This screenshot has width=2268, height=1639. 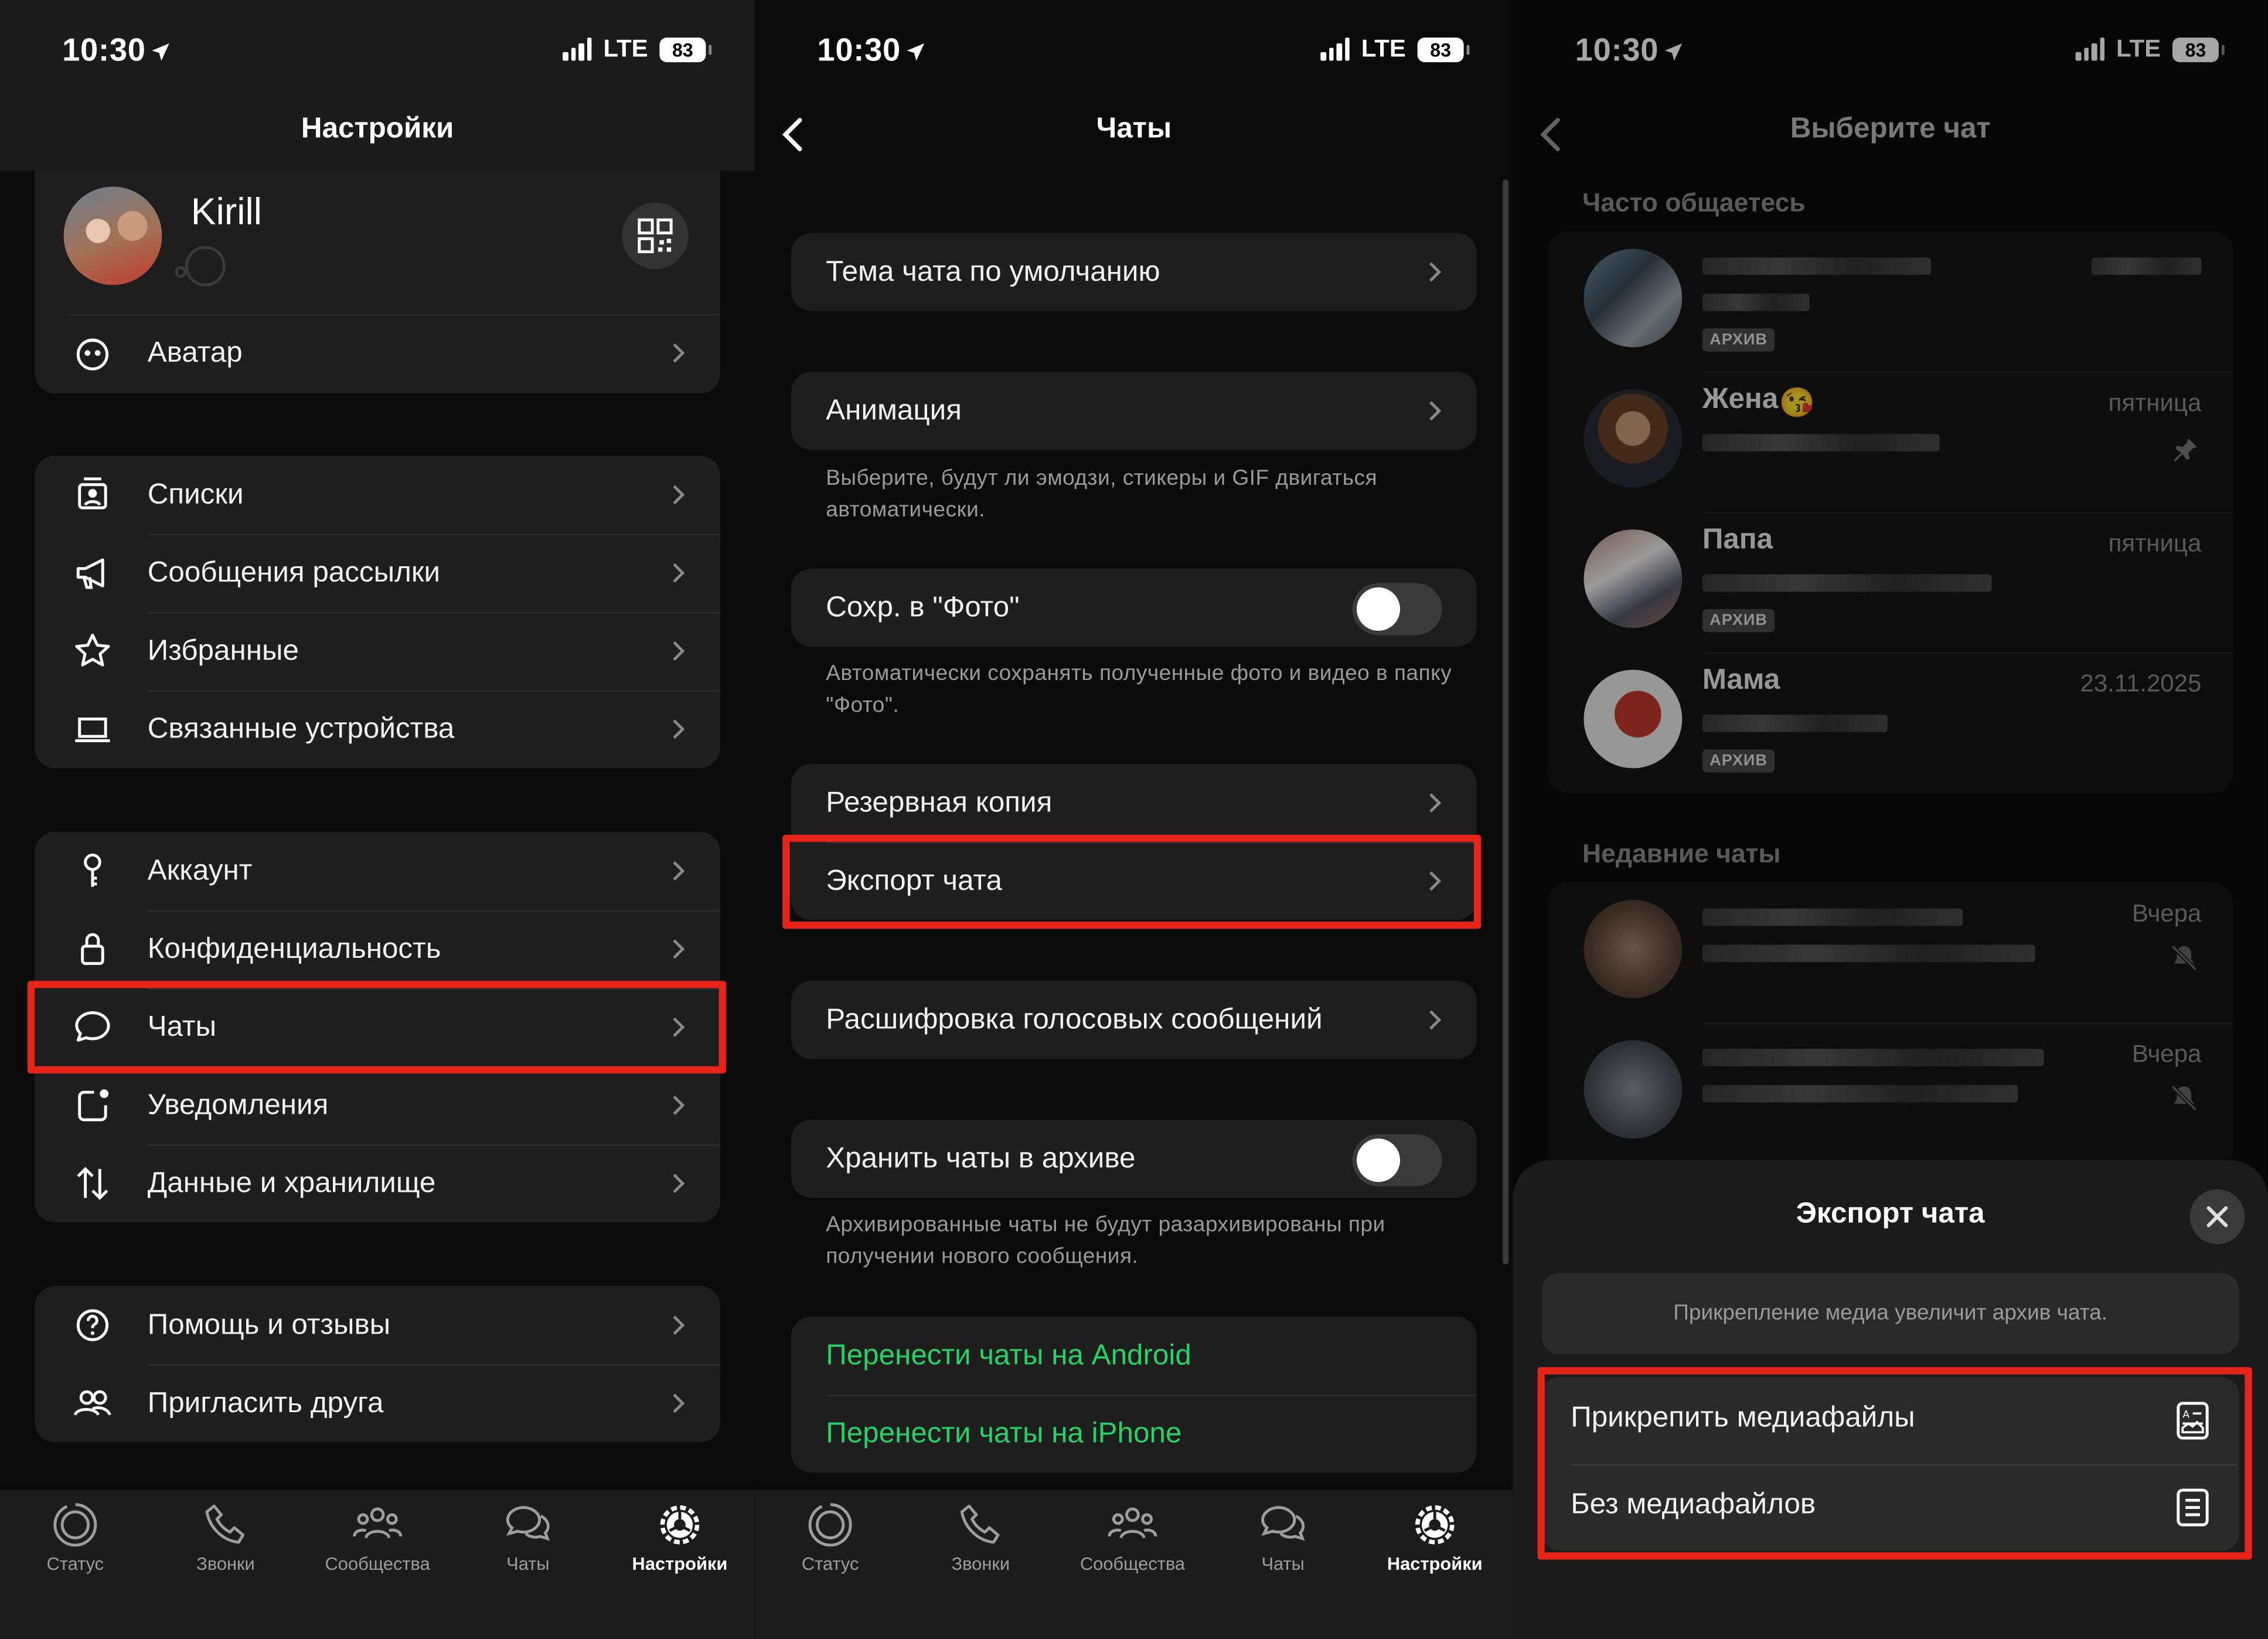 I want to click on settings-item-notifications: Уведомления, so click(x=378, y=1105).